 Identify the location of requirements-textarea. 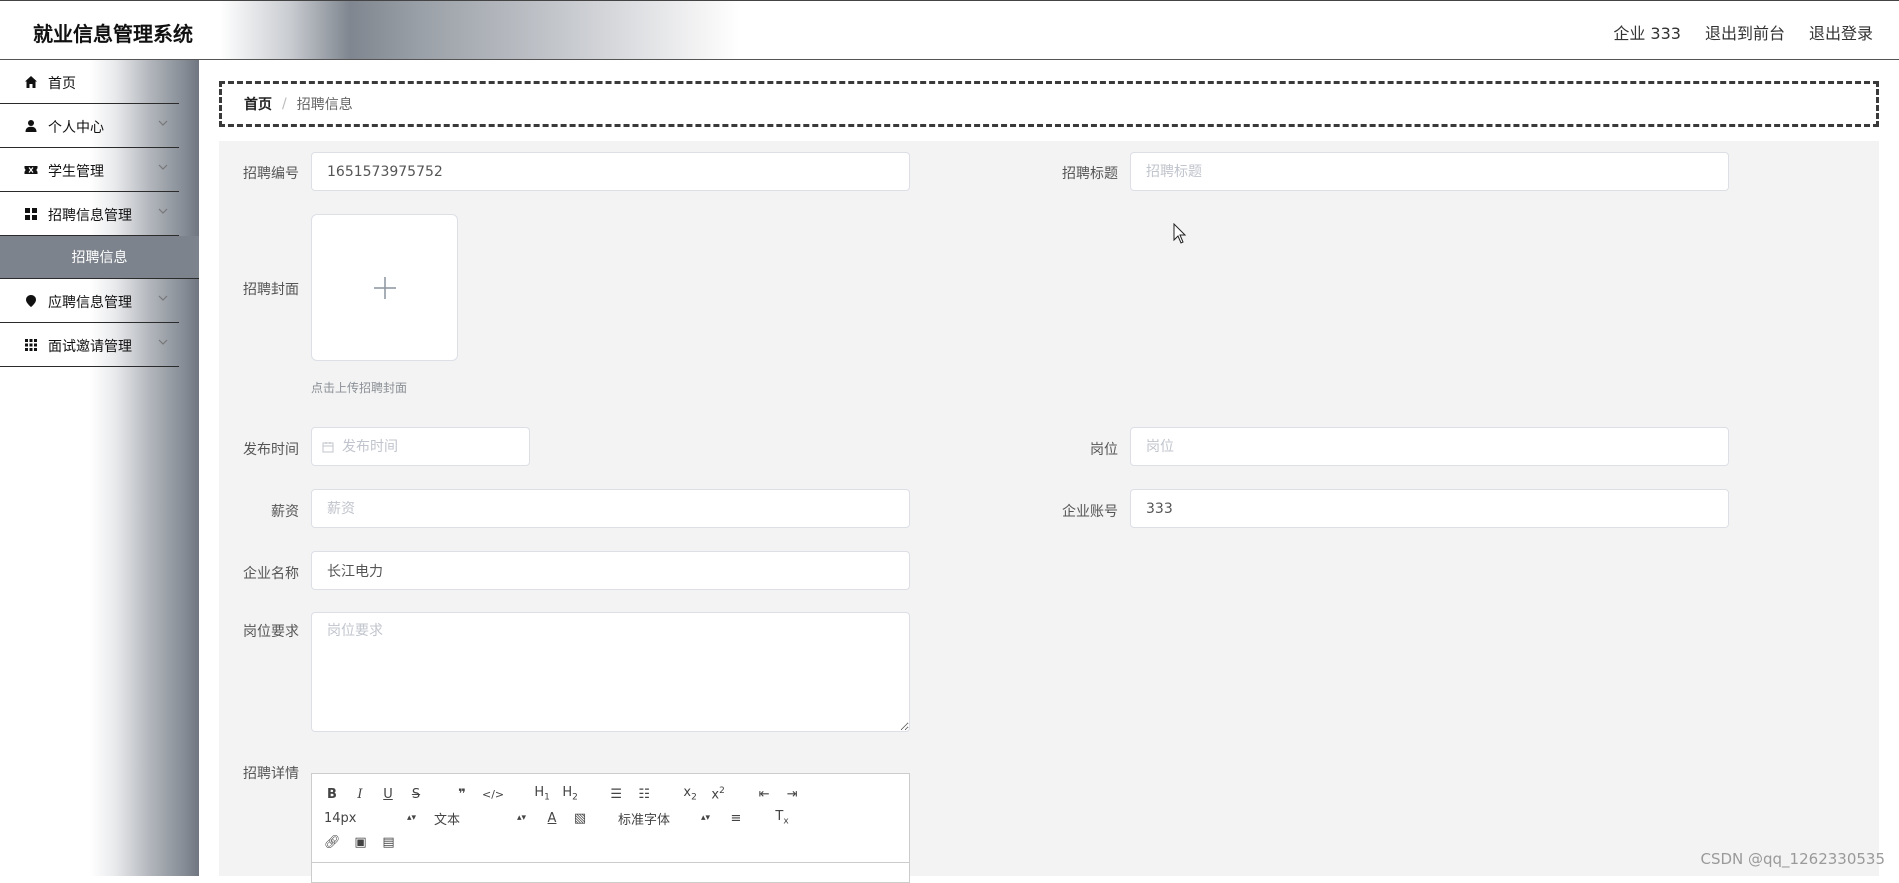
(610, 672).